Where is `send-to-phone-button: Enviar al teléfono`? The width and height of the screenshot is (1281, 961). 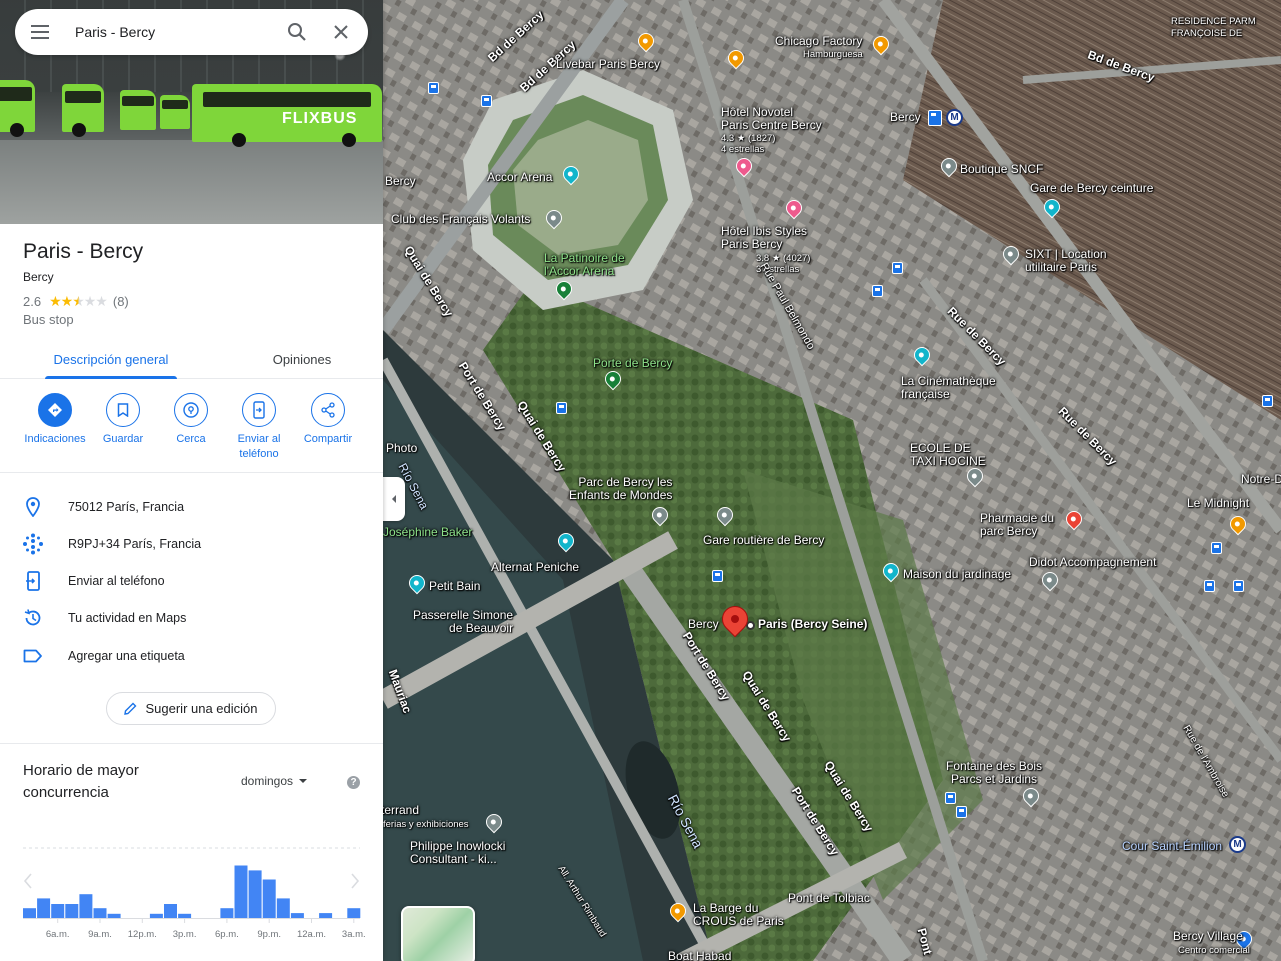 send-to-phone-button: Enviar al teléfono is located at coordinates (259, 427).